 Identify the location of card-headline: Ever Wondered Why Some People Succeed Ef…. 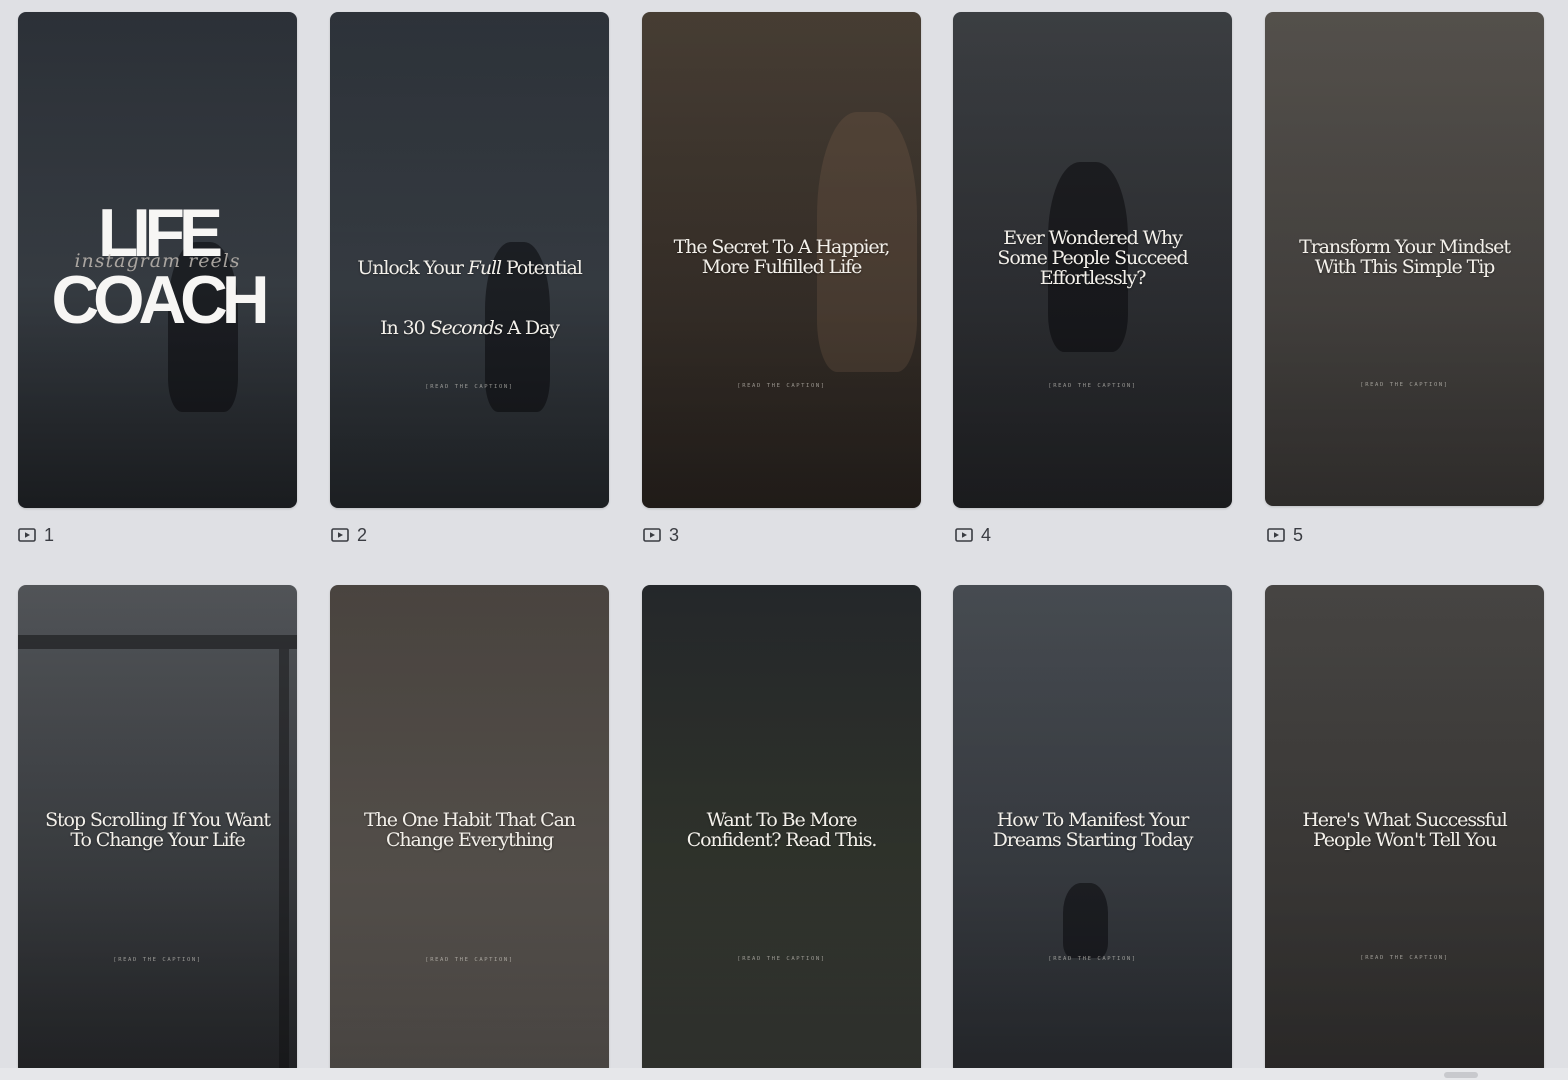
(1092, 258).